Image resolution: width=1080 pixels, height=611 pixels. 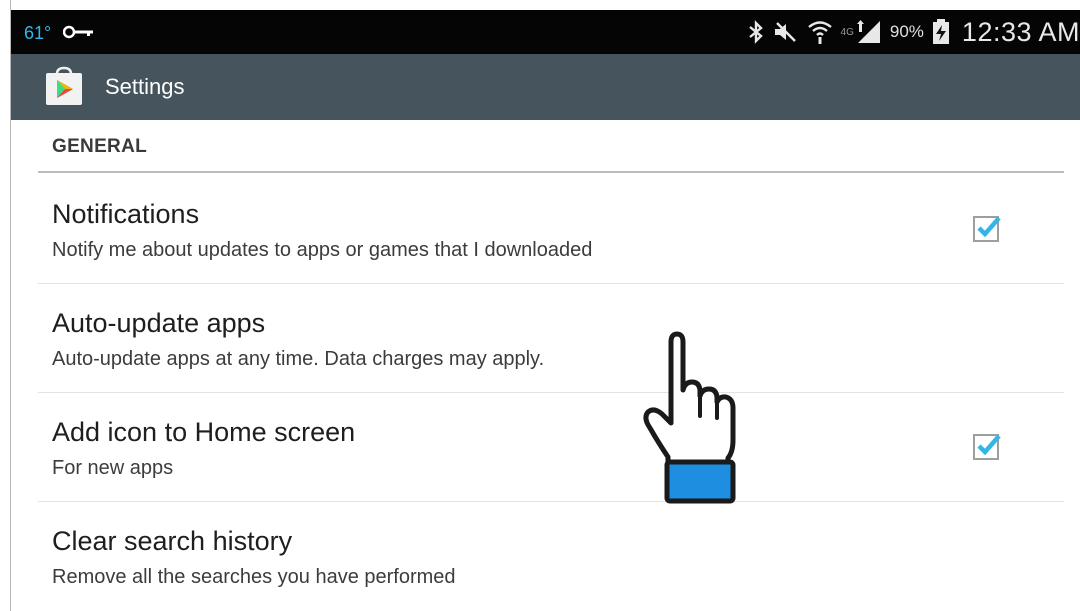 What do you see at coordinates (987, 228) in the screenshot?
I see `notifications-checkbox` at bounding box center [987, 228].